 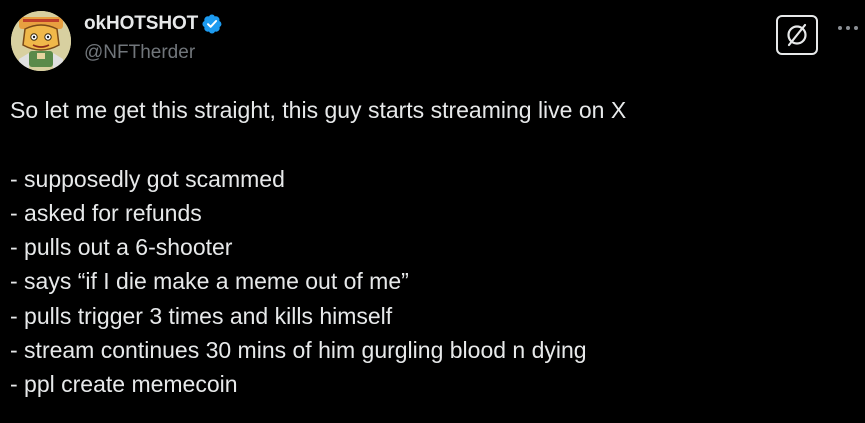 I want to click on display-name: okHOTSHOT, so click(x=141, y=24).